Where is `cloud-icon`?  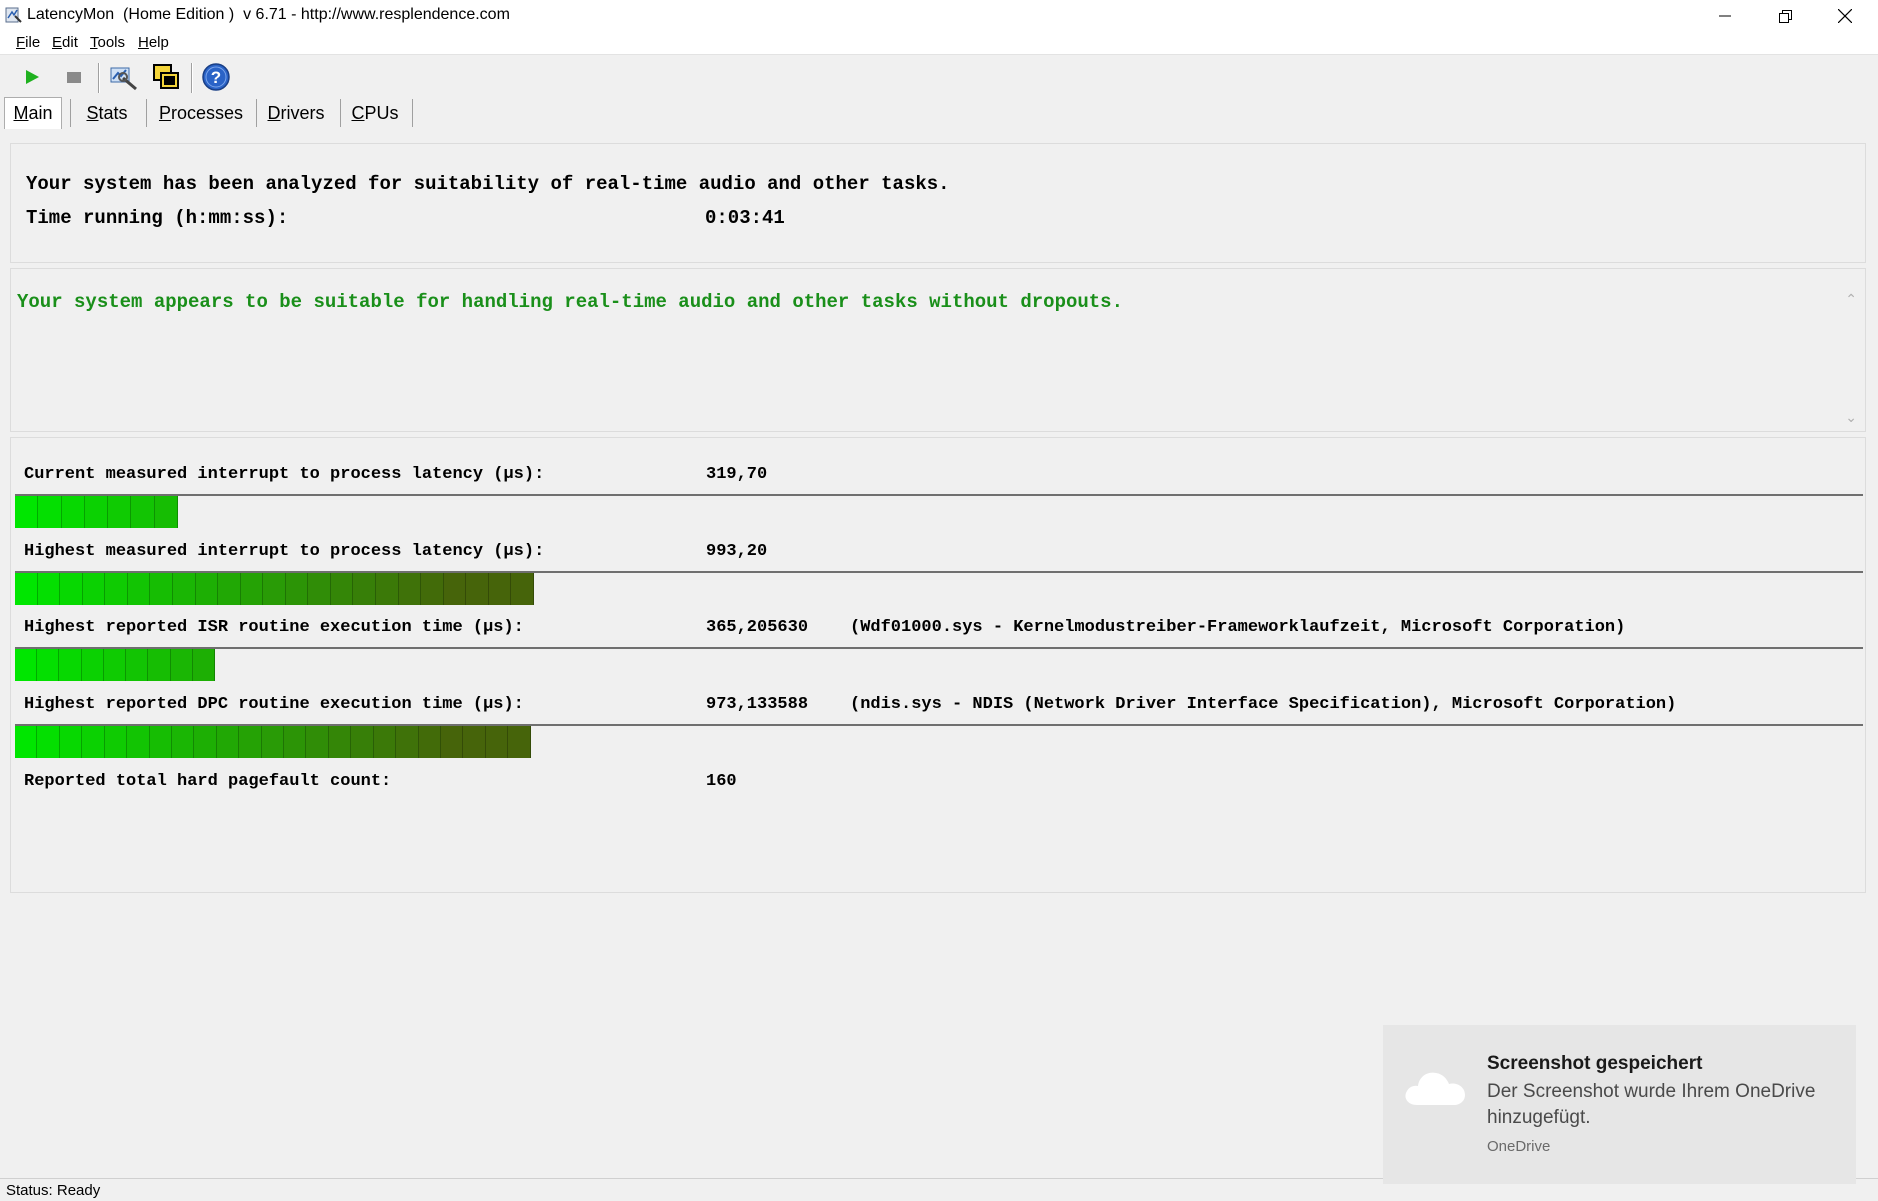 cloud-icon is located at coordinates (1435, 1088).